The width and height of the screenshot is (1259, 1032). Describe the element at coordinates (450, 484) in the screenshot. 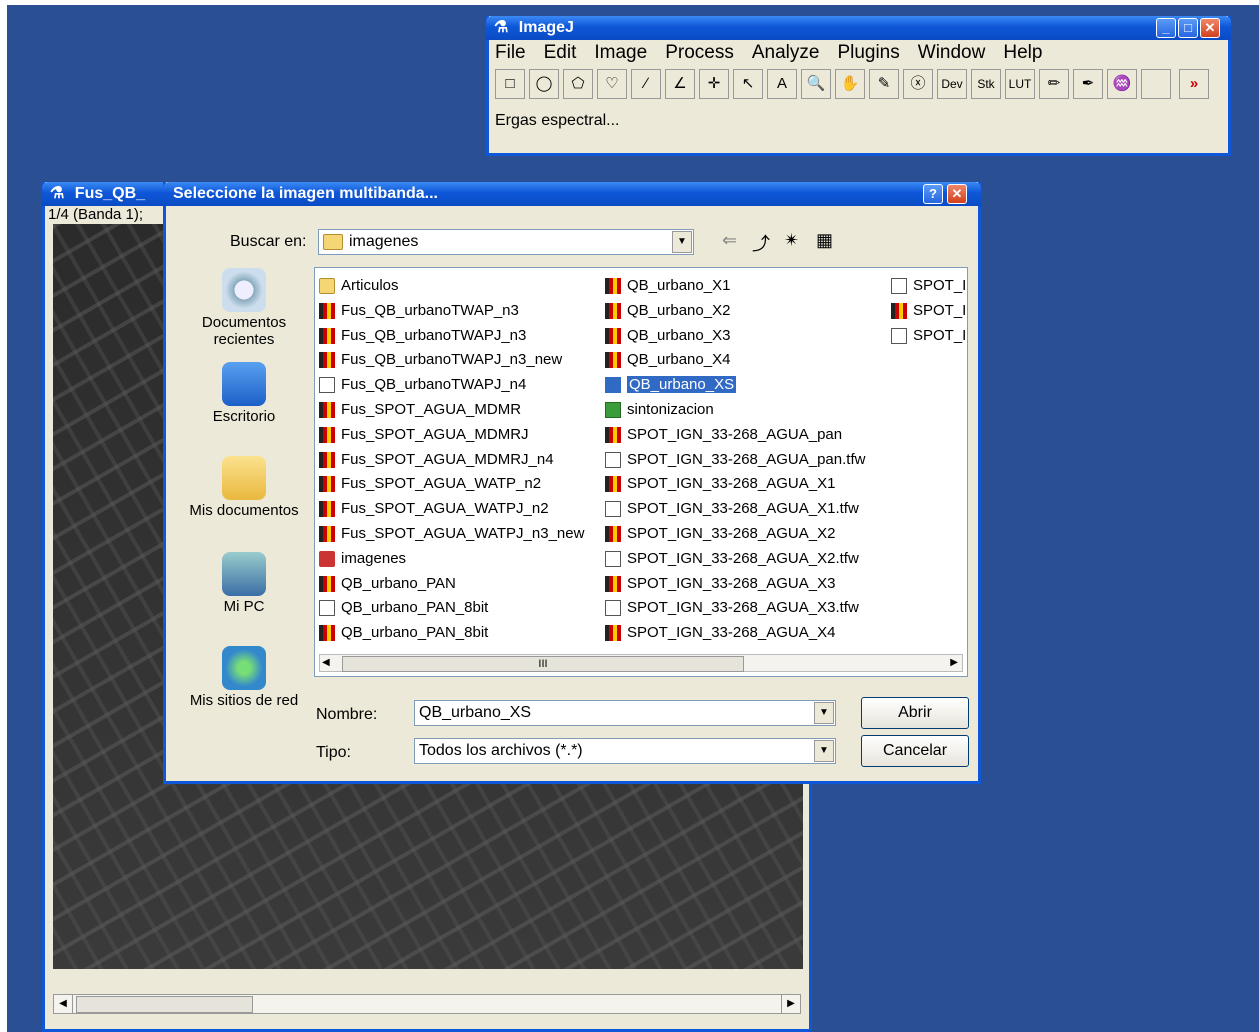

I see `list-item: Fus_SPOT_AGUA_WATP_n2` at that location.